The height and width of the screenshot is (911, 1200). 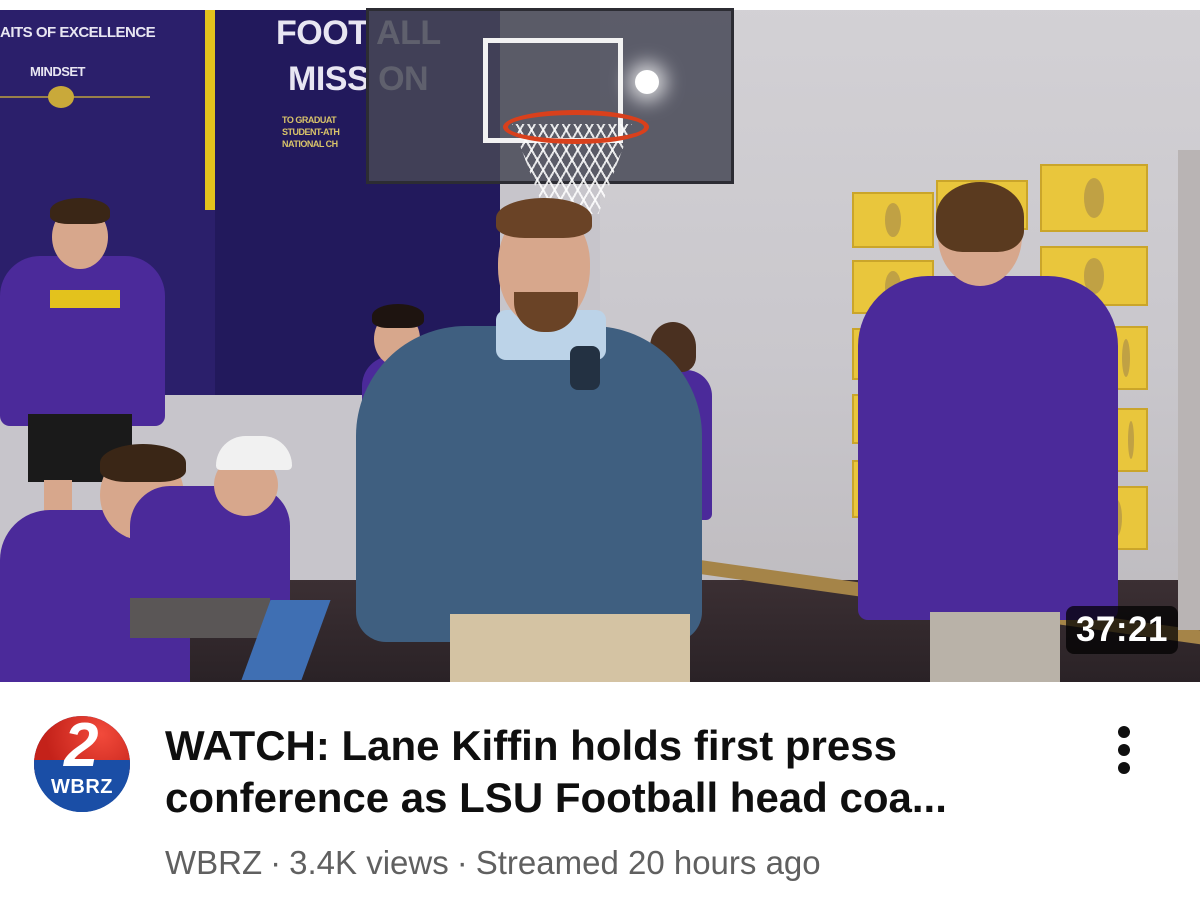 I want to click on avatar-brand: WBRZ, so click(x=82, y=787).